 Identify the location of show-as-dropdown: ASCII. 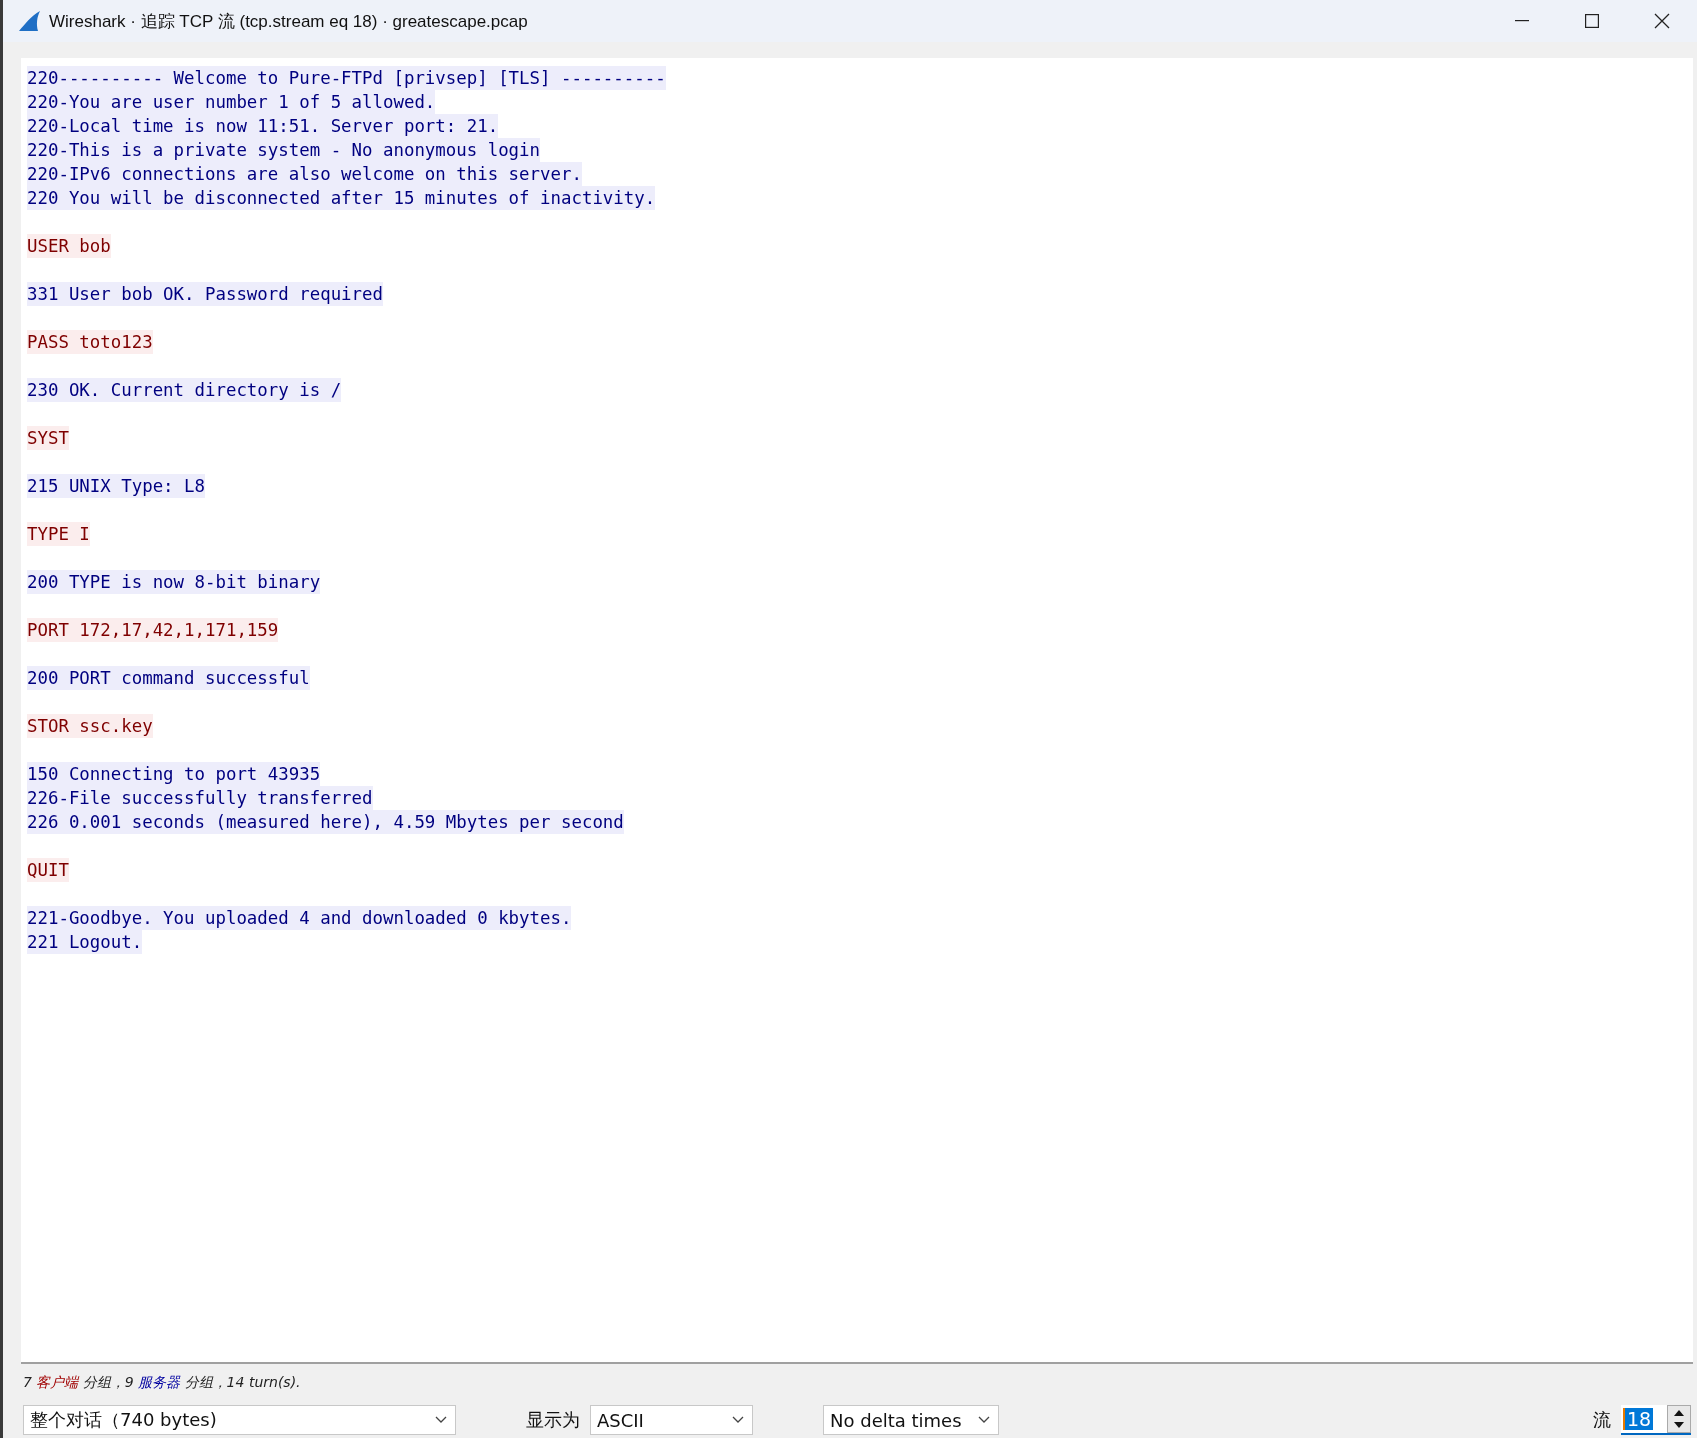
(671, 1420).